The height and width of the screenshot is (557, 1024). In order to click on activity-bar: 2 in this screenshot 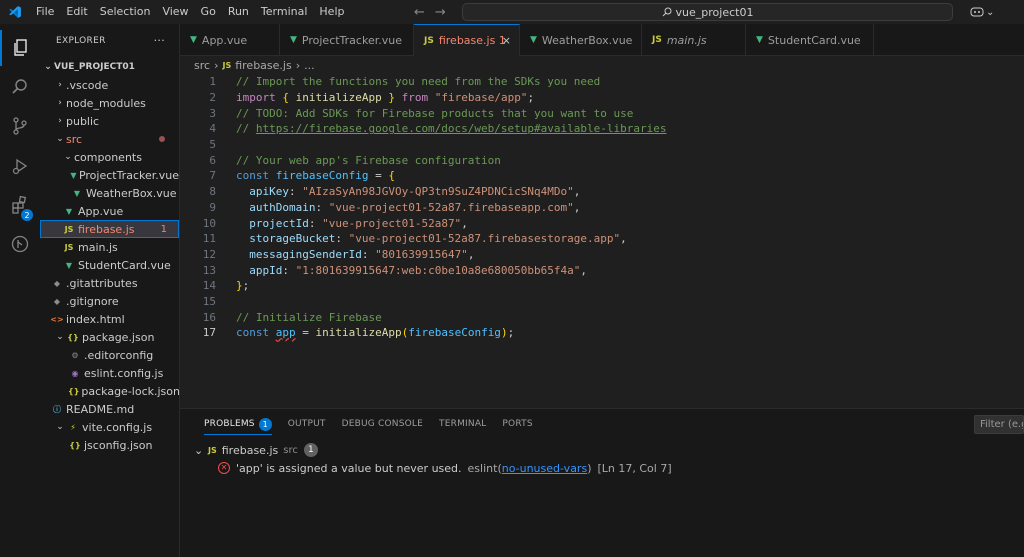, I will do `click(20, 290)`.